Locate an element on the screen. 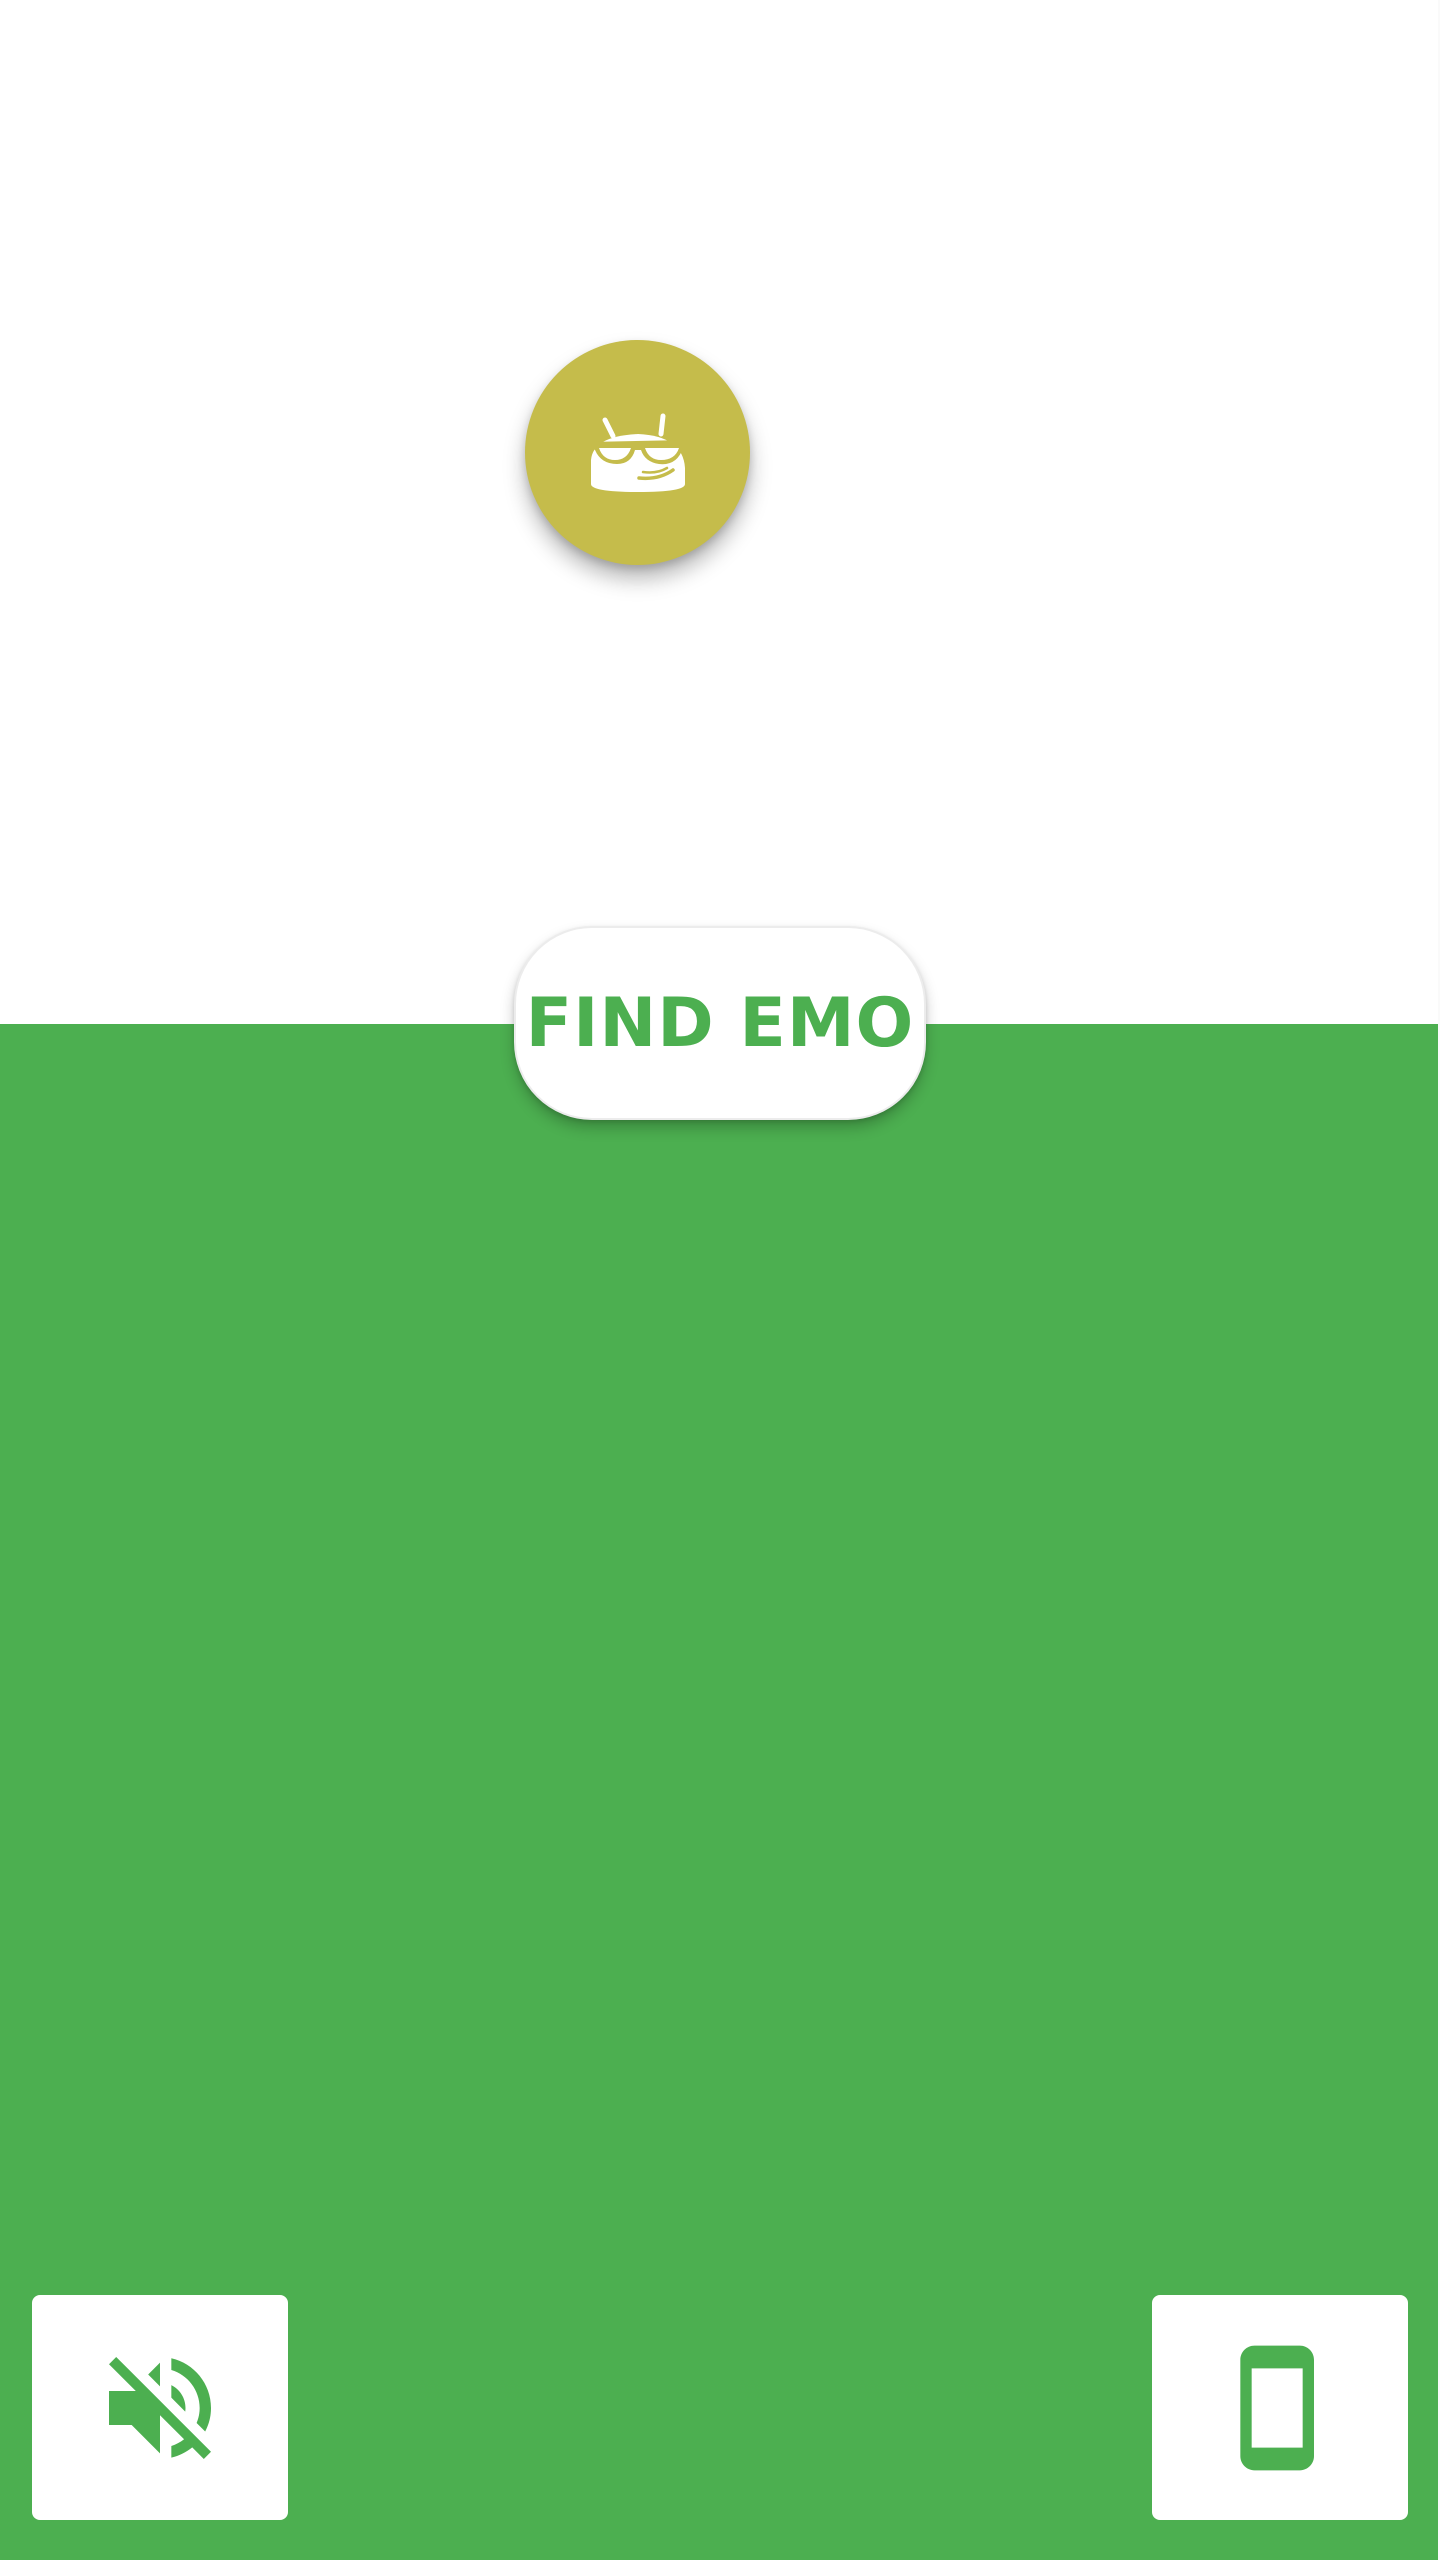 The height and width of the screenshot is (2560, 1440). sound-toggle-button is located at coordinates (160, 2407).